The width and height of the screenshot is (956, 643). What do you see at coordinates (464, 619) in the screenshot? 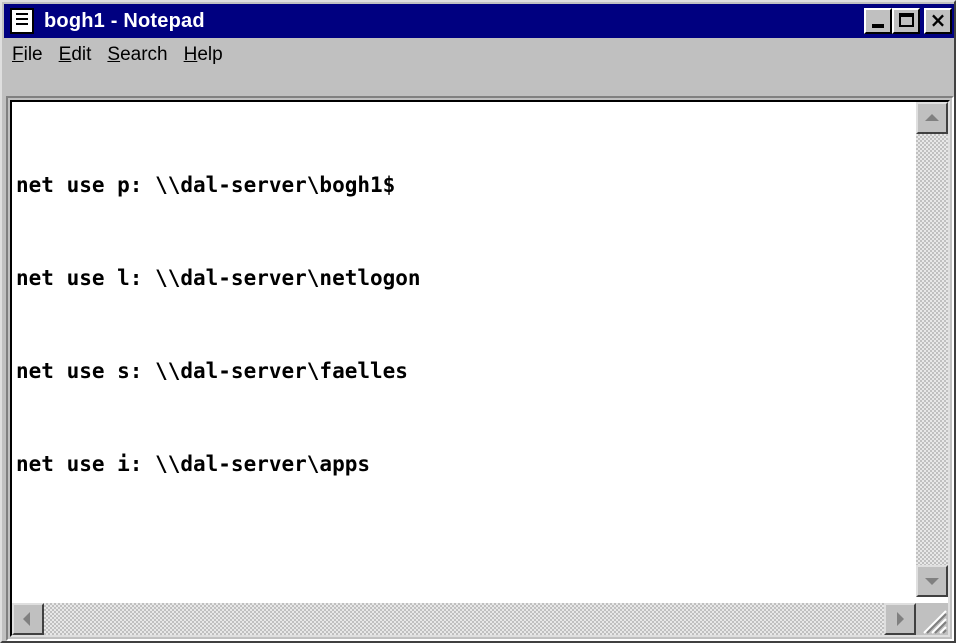
I see `horizontal-scrollbar` at bounding box center [464, 619].